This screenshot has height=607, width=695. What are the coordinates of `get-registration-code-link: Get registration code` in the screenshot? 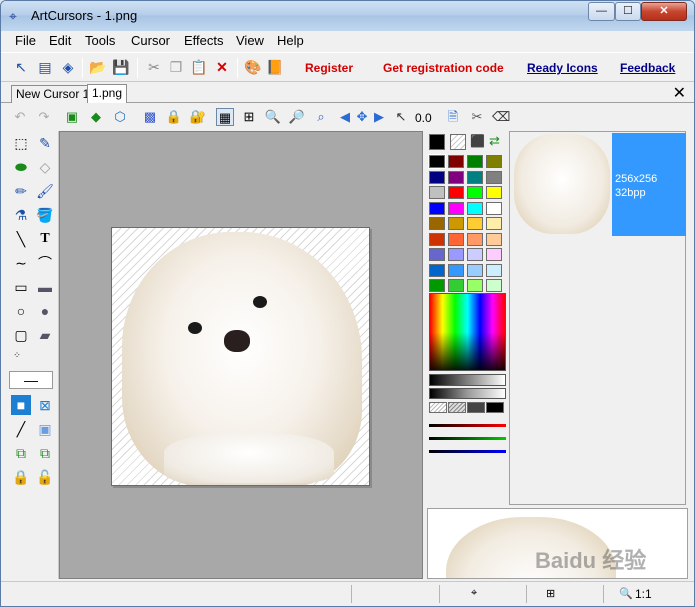 It's located at (443, 68).